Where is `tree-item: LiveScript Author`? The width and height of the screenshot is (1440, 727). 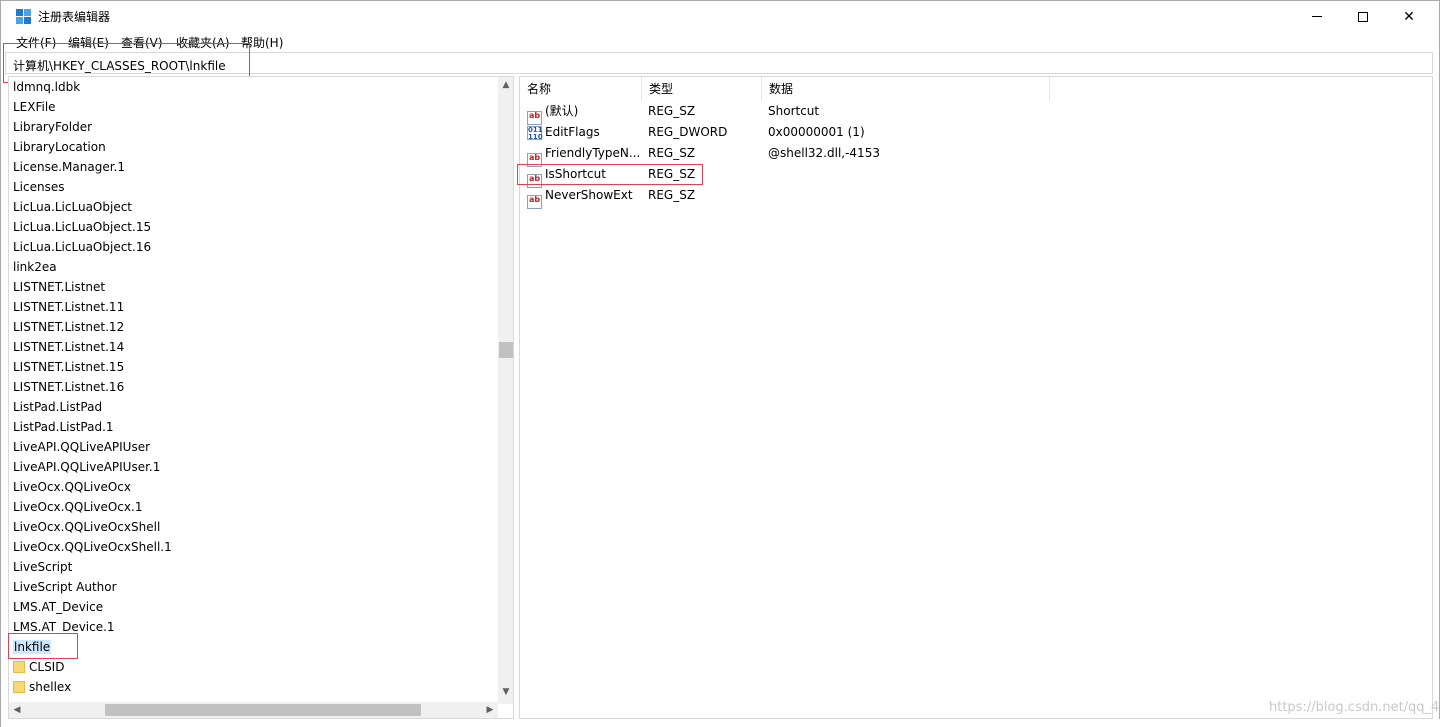
tree-item: LiveScript Author is located at coordinates (65, 587).